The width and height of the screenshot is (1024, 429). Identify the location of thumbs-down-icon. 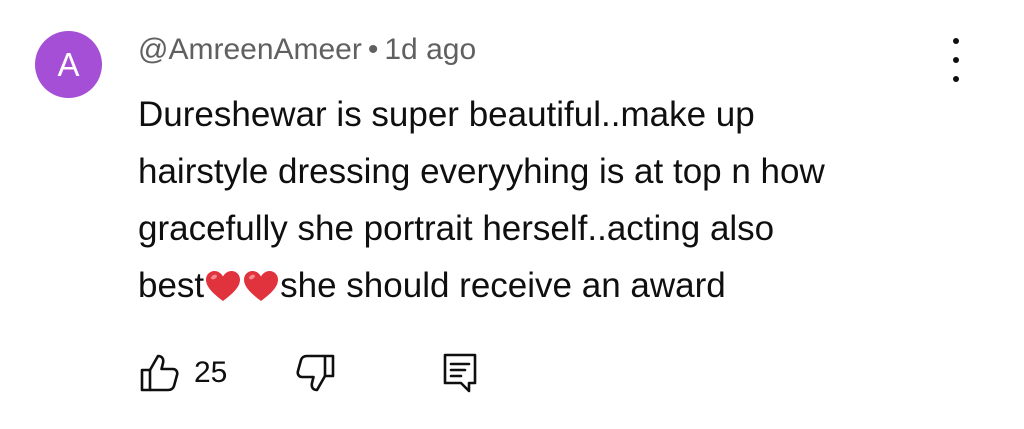
(315, 373).